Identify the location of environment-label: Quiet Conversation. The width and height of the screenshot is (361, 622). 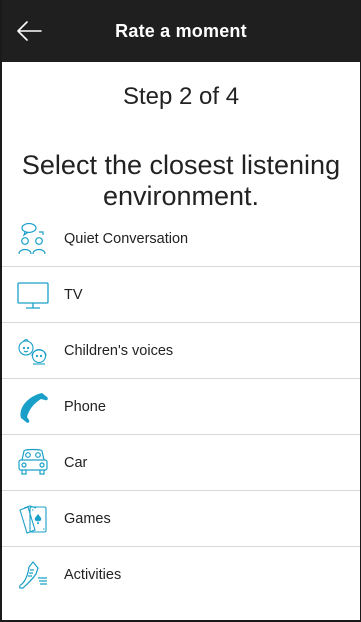
(126, 238).